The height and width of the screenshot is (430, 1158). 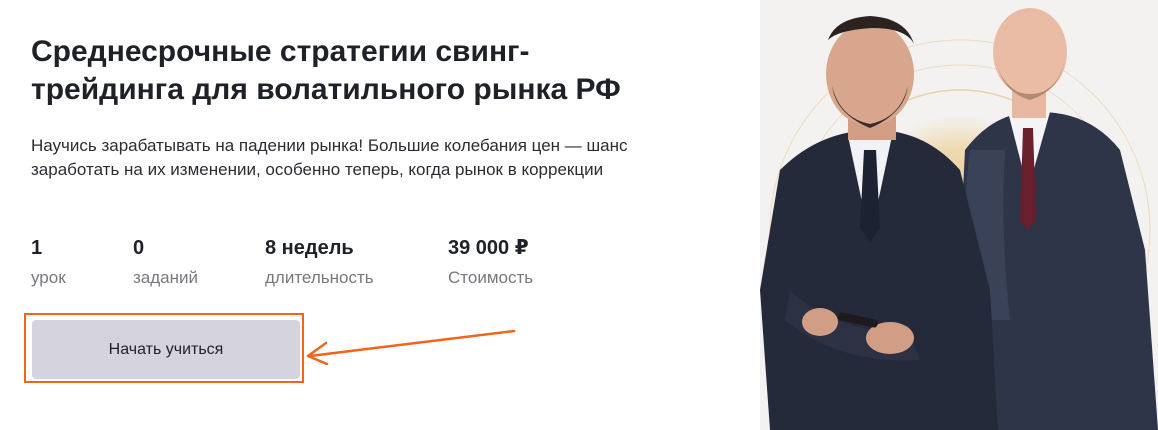 I want to click on stat-value: 0, so click(x=139, y=248).